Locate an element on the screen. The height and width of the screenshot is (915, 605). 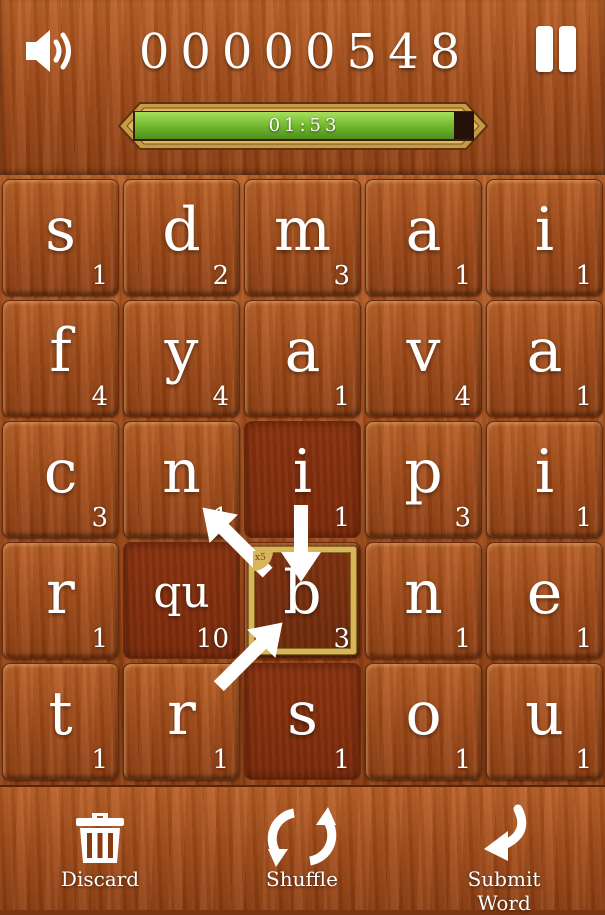
letter-tile: m3 is located at coordinates (302, 237).